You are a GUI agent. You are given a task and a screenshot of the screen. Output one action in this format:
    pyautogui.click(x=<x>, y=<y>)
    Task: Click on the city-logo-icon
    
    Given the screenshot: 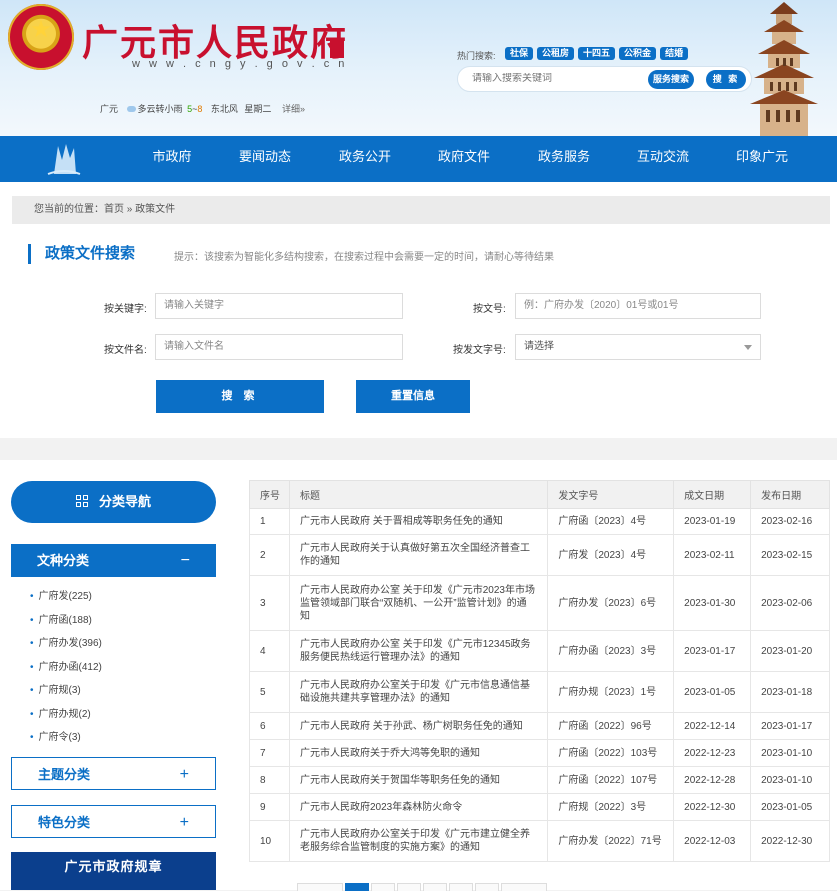 What is the action you would take?
    pyautogui.click(x=64, y=159)
    